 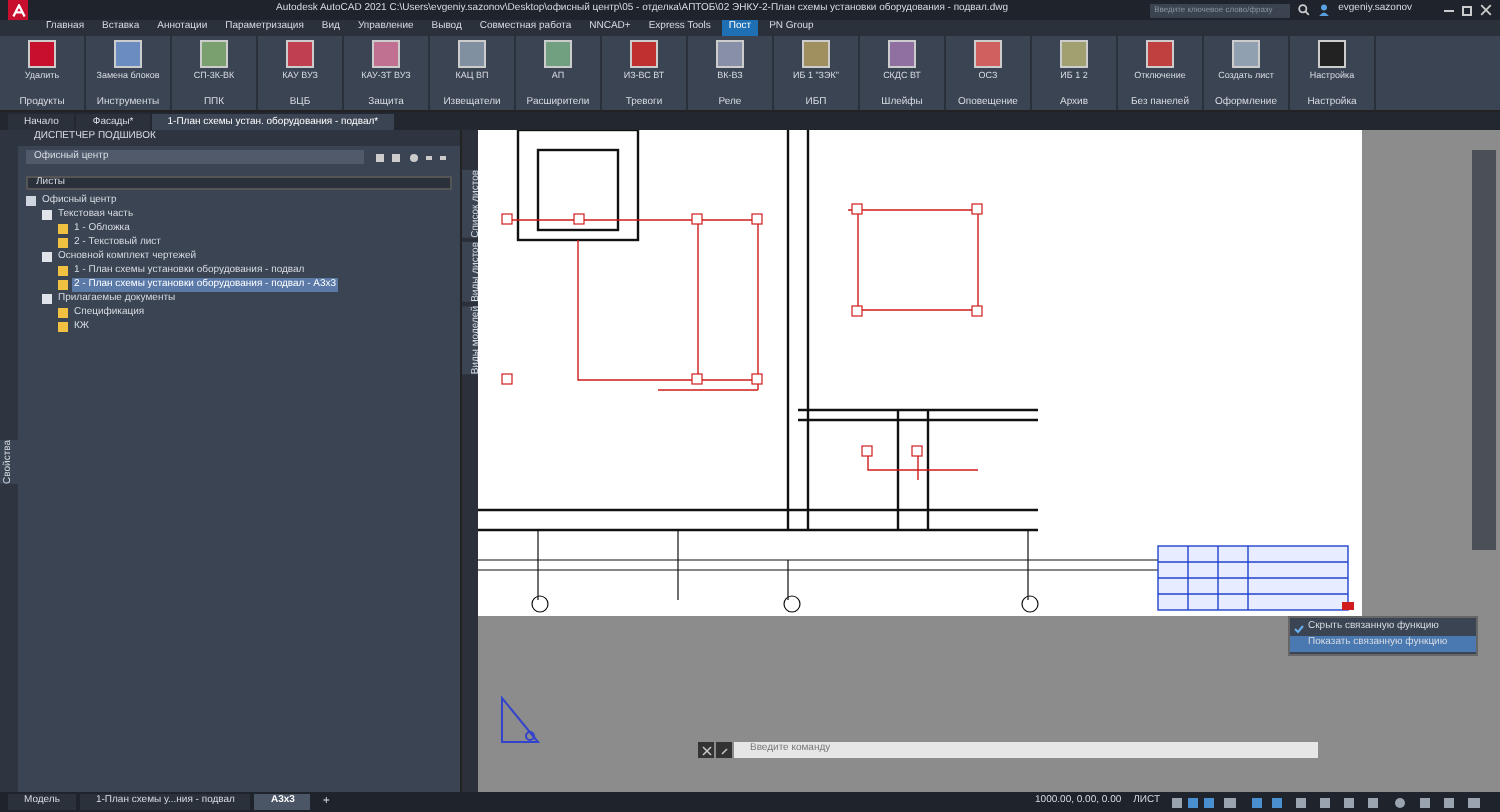 What do you see at coordinates (520, 720) in the screenshot?
I see `ucs-icon` at bounding box center [520, 720].